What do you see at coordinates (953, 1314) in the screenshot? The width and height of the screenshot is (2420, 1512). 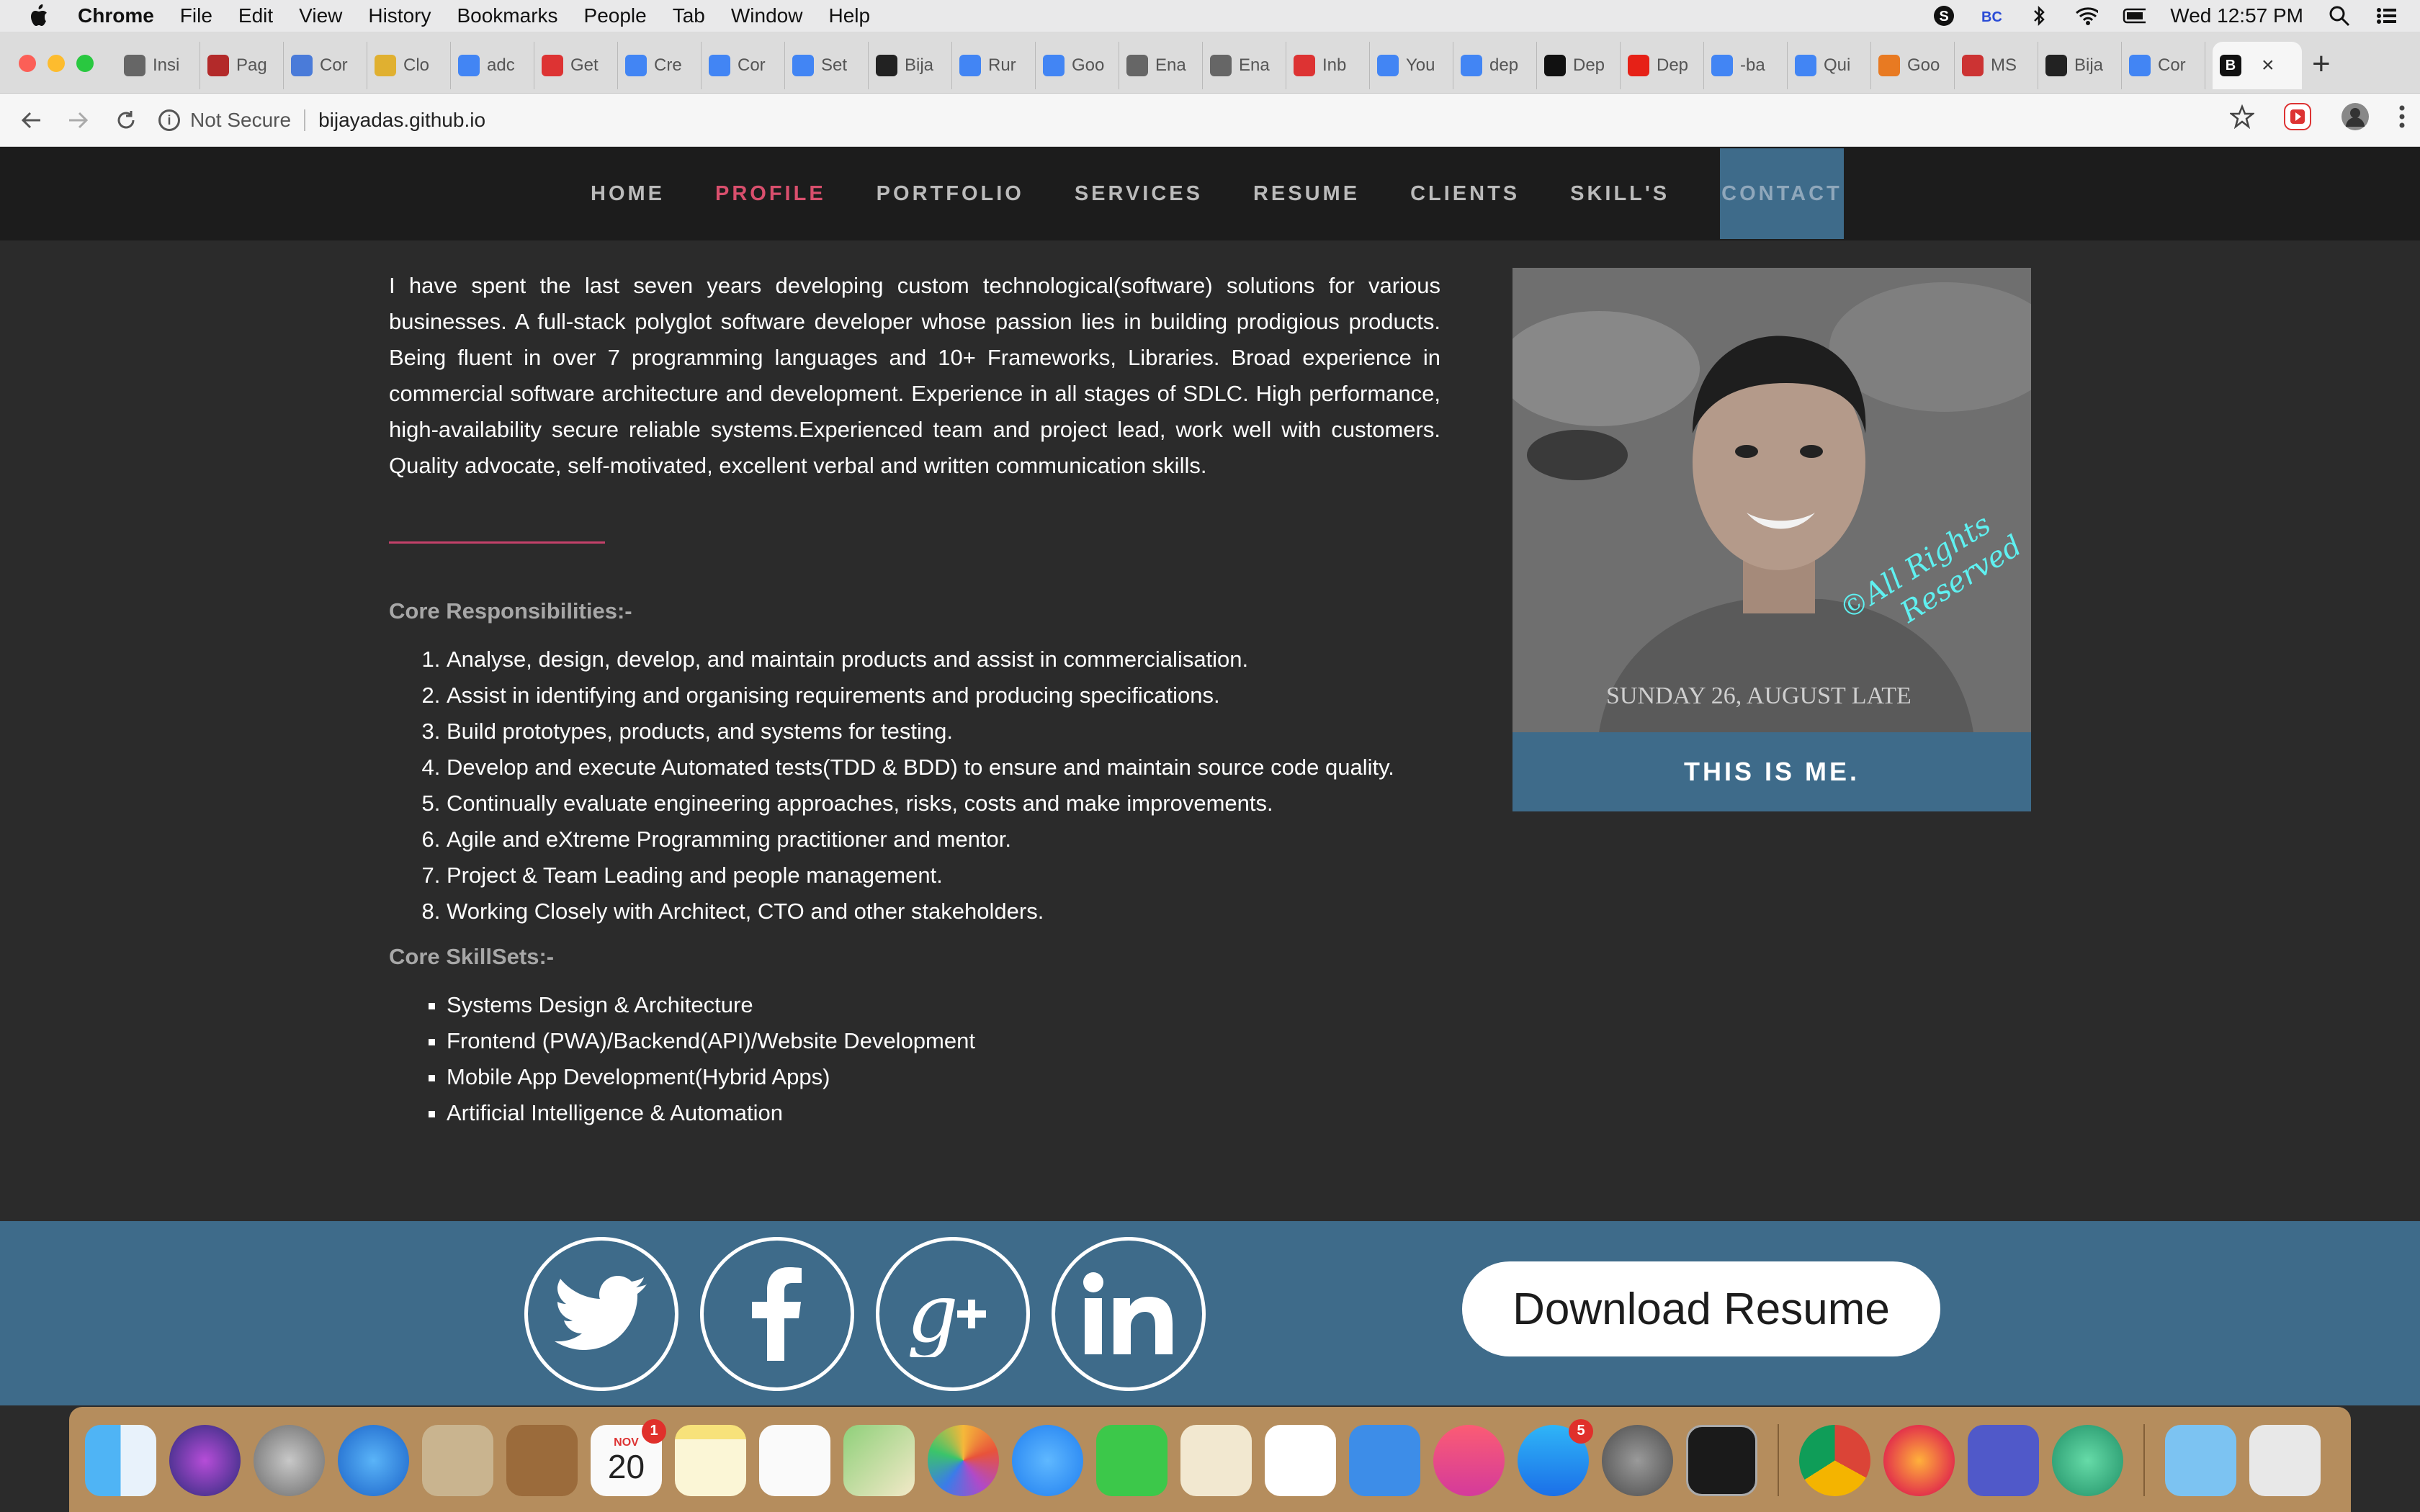 I see `google-plus-link: g` at bounding box center [953, 1314].